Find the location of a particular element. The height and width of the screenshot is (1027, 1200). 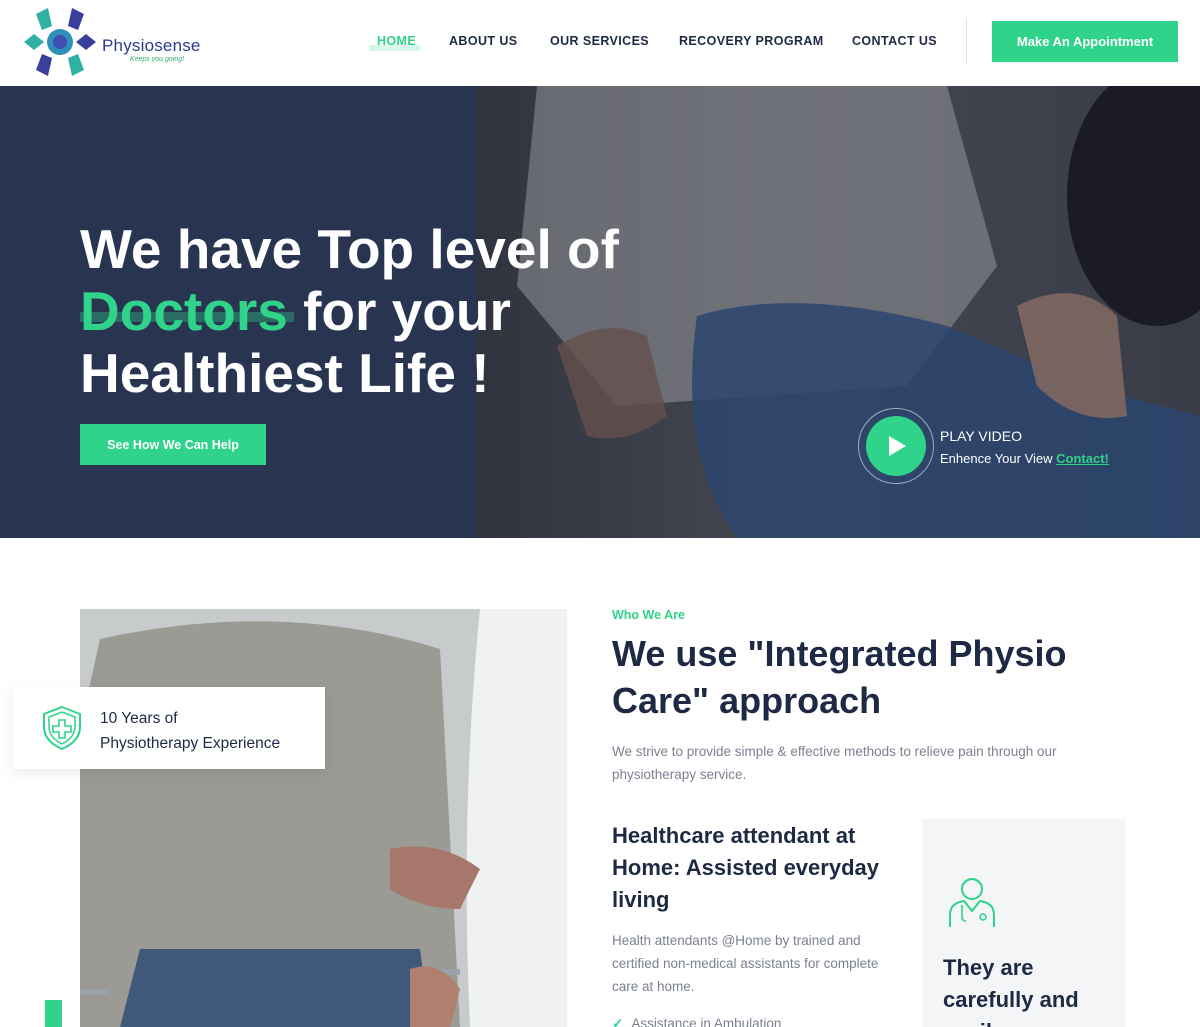

decorative-green-bar is located at coordinates (53, 1013).